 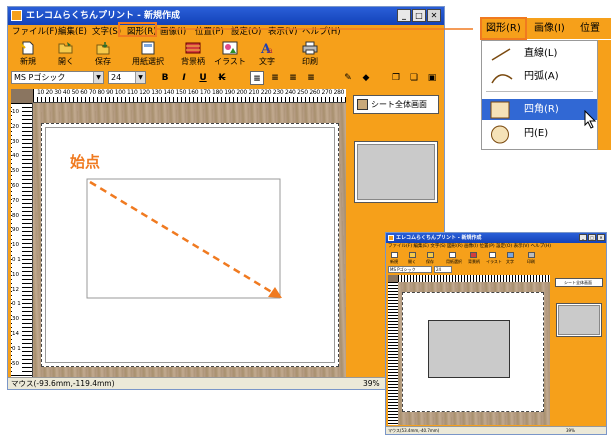 I want to click on result-font-select: MS Pゴシック, so click(x=410, y=269).